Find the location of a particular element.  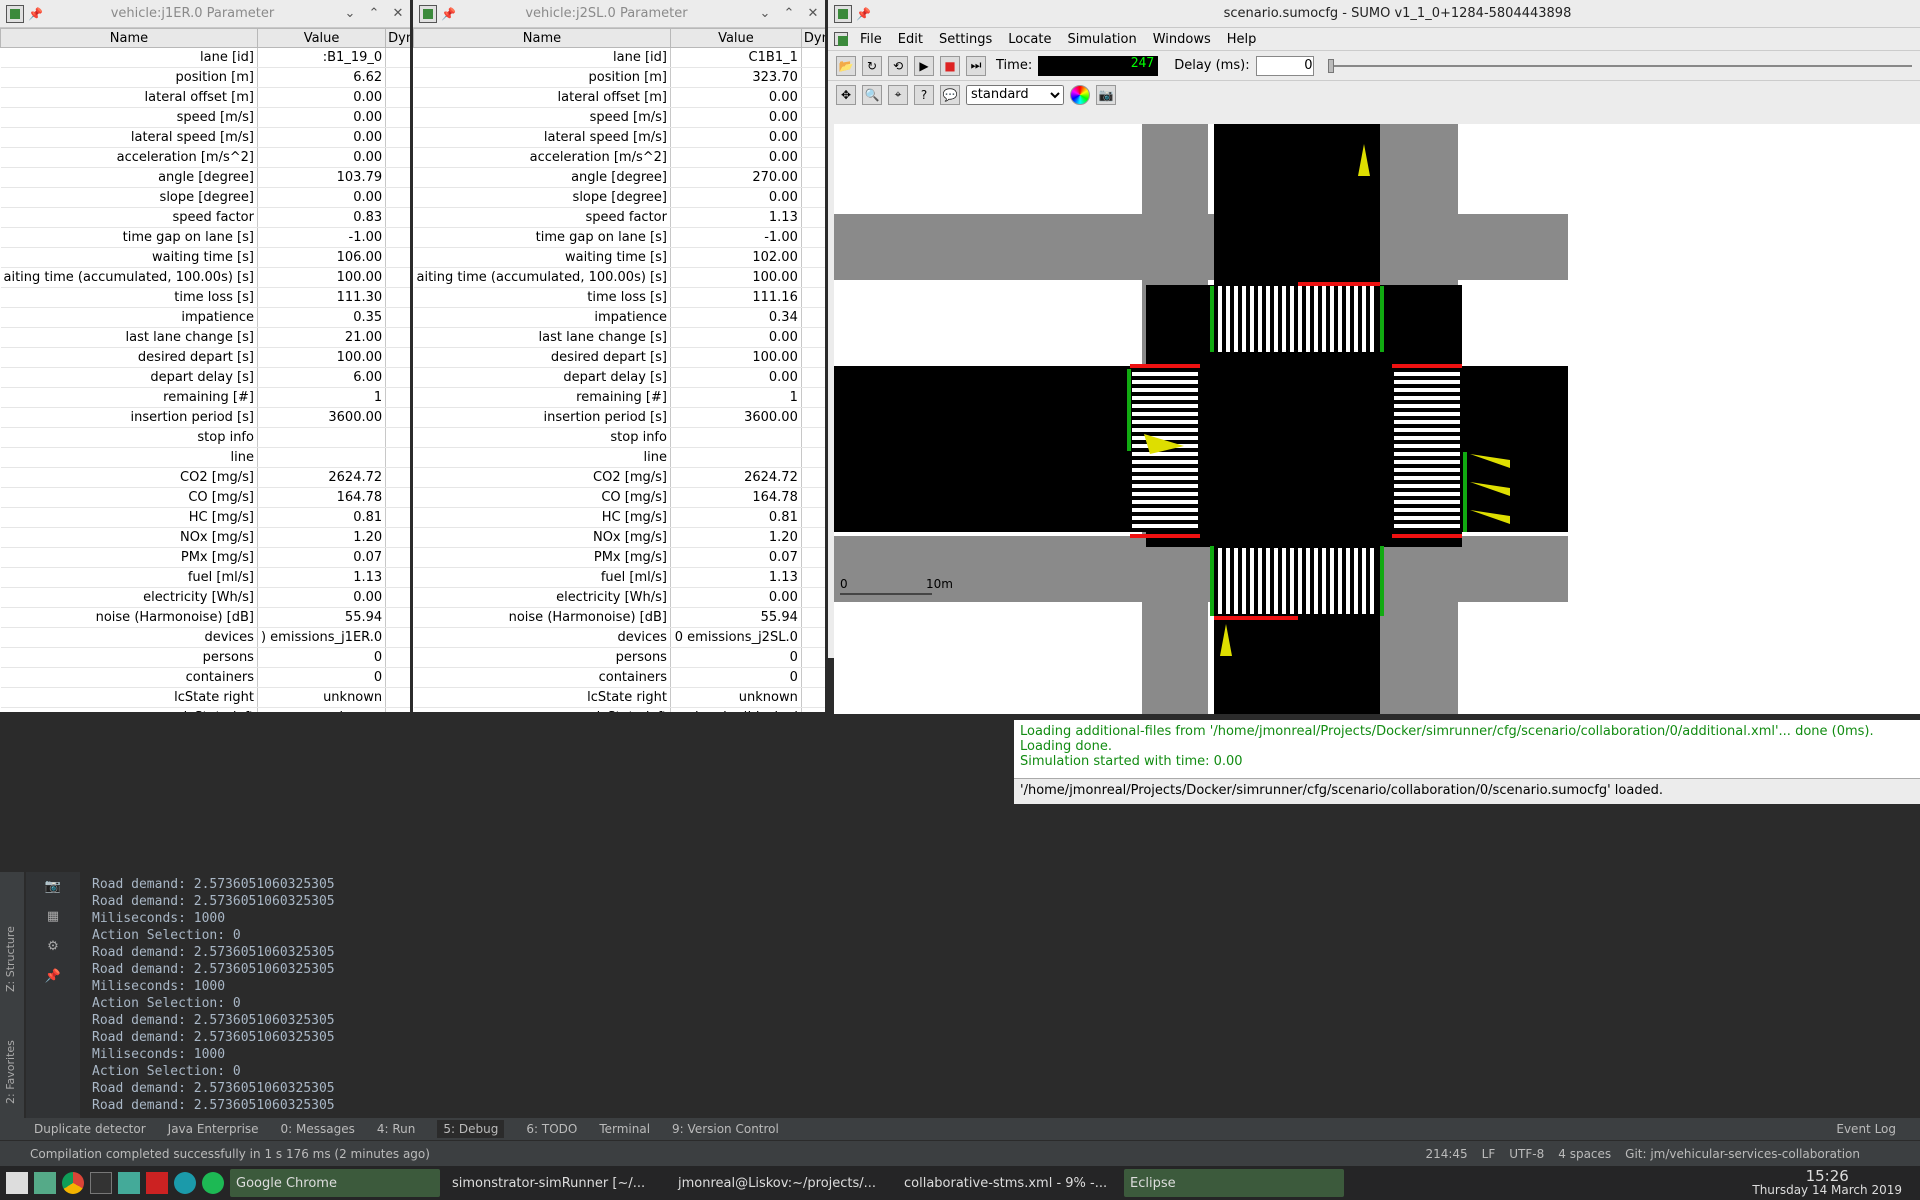

screenshot-icon: 📷 is located at coordinates (1106, 94).